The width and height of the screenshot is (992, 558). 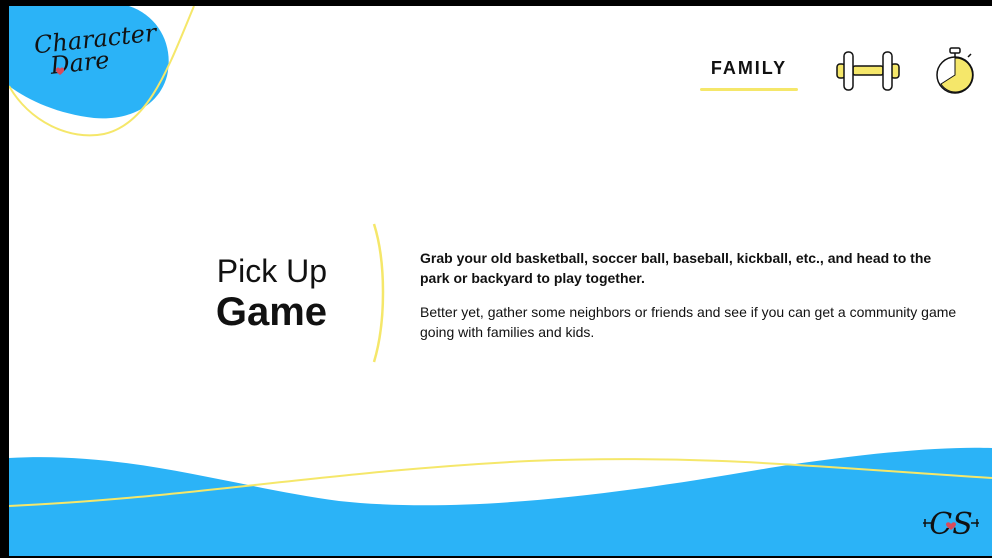 I want to click on dare-title: Pick Up Game, so click(x=243, y=293).